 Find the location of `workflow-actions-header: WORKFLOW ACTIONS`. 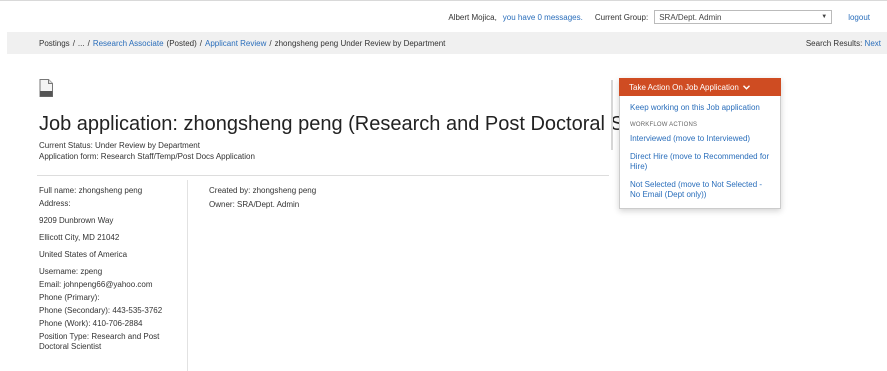

workflow-actions-header: WORKFLOW ACTIONS is located at coordinates (664, 125).